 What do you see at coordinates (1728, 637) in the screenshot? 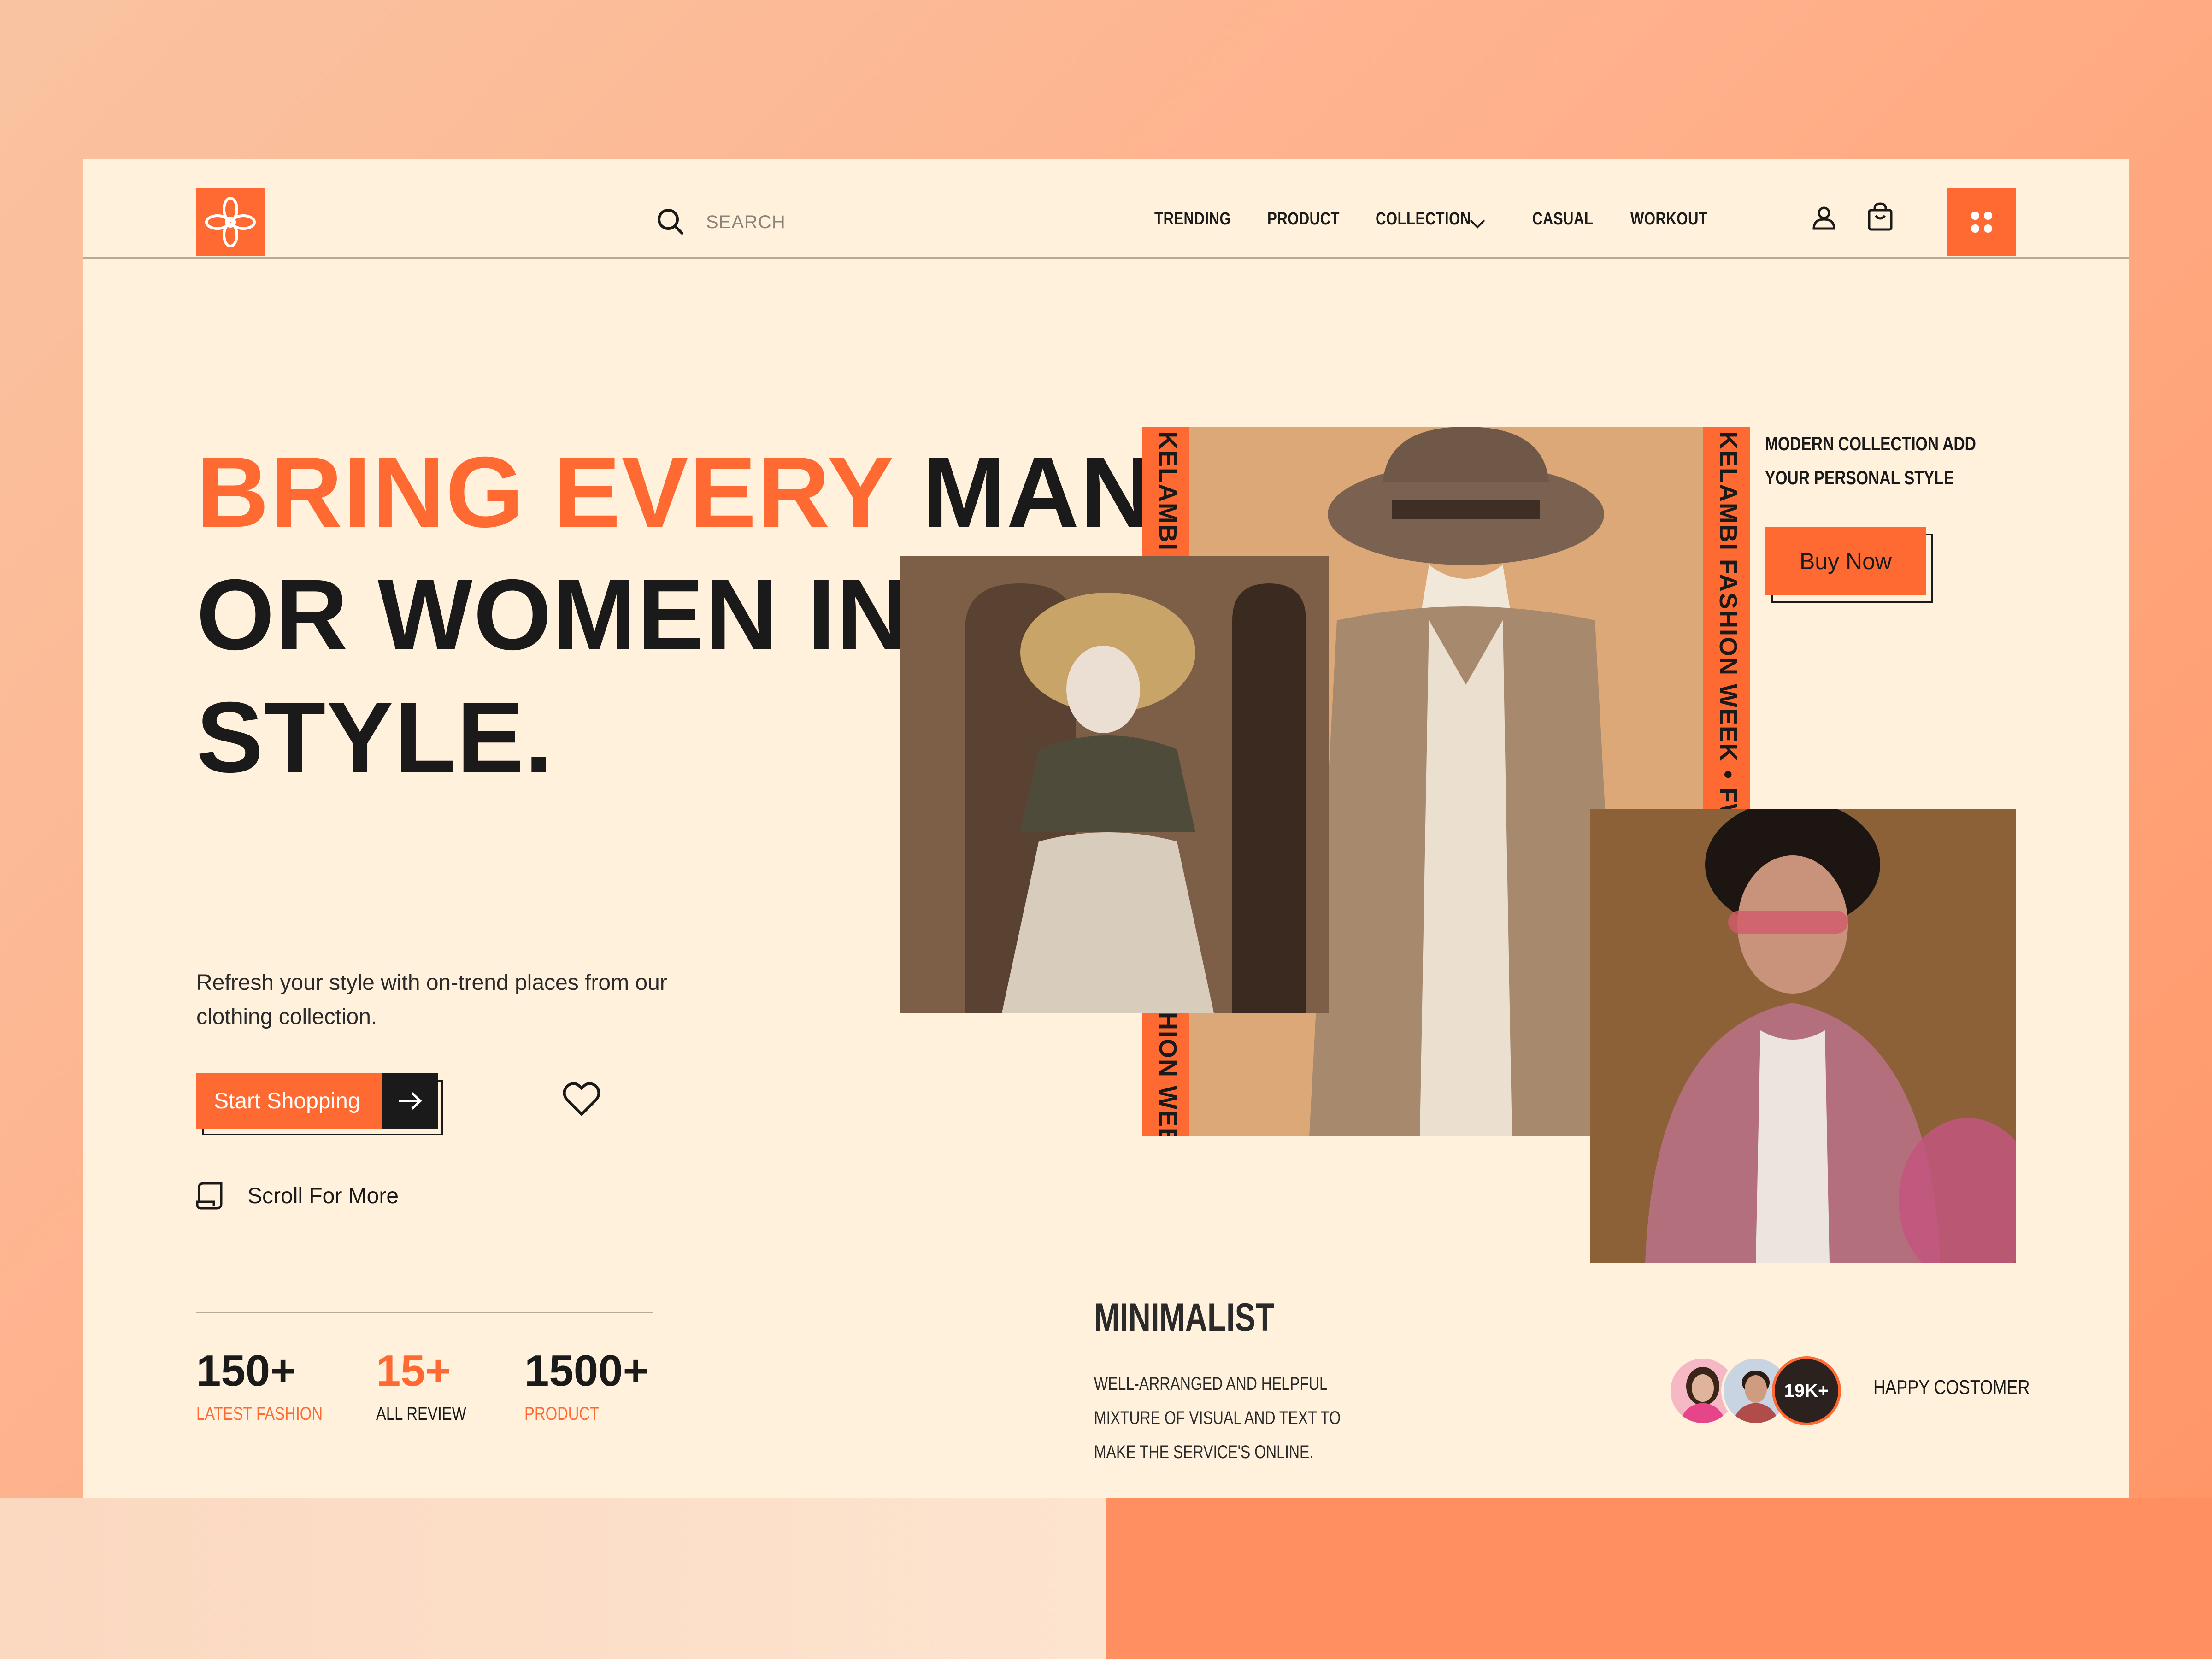
I see `strip-text-right: KELAMBI FASHION WEEK • FW2` at bounding box center [1728, 637].